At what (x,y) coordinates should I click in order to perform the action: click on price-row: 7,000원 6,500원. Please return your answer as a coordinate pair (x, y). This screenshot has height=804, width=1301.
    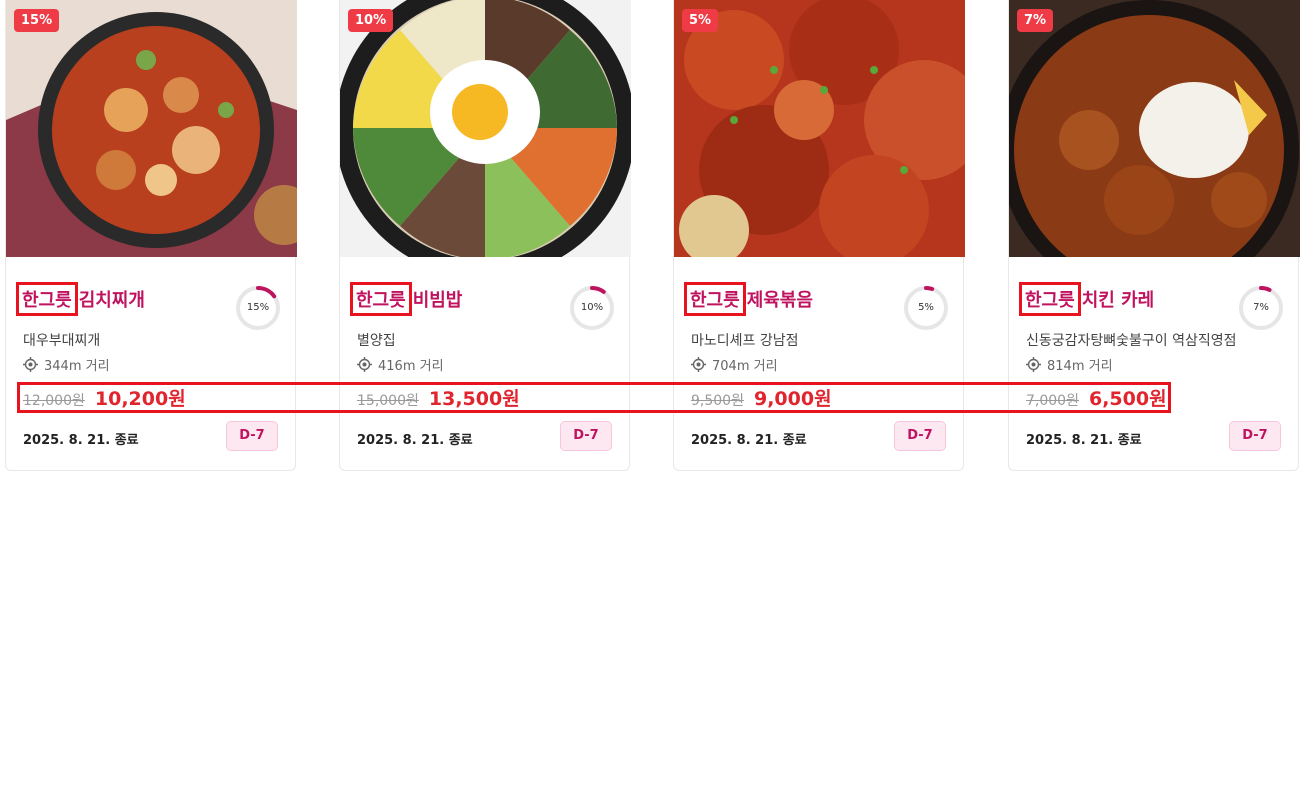
    Looking at the image, I should click on (1096, 397).